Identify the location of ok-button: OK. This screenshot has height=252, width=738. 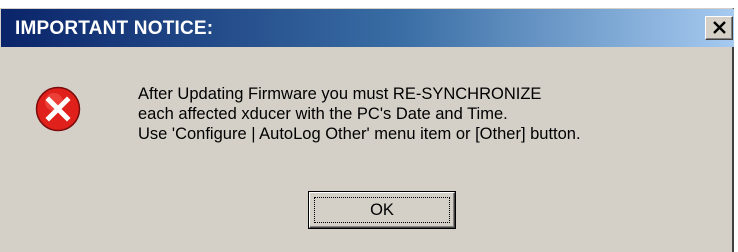
(382, 210).